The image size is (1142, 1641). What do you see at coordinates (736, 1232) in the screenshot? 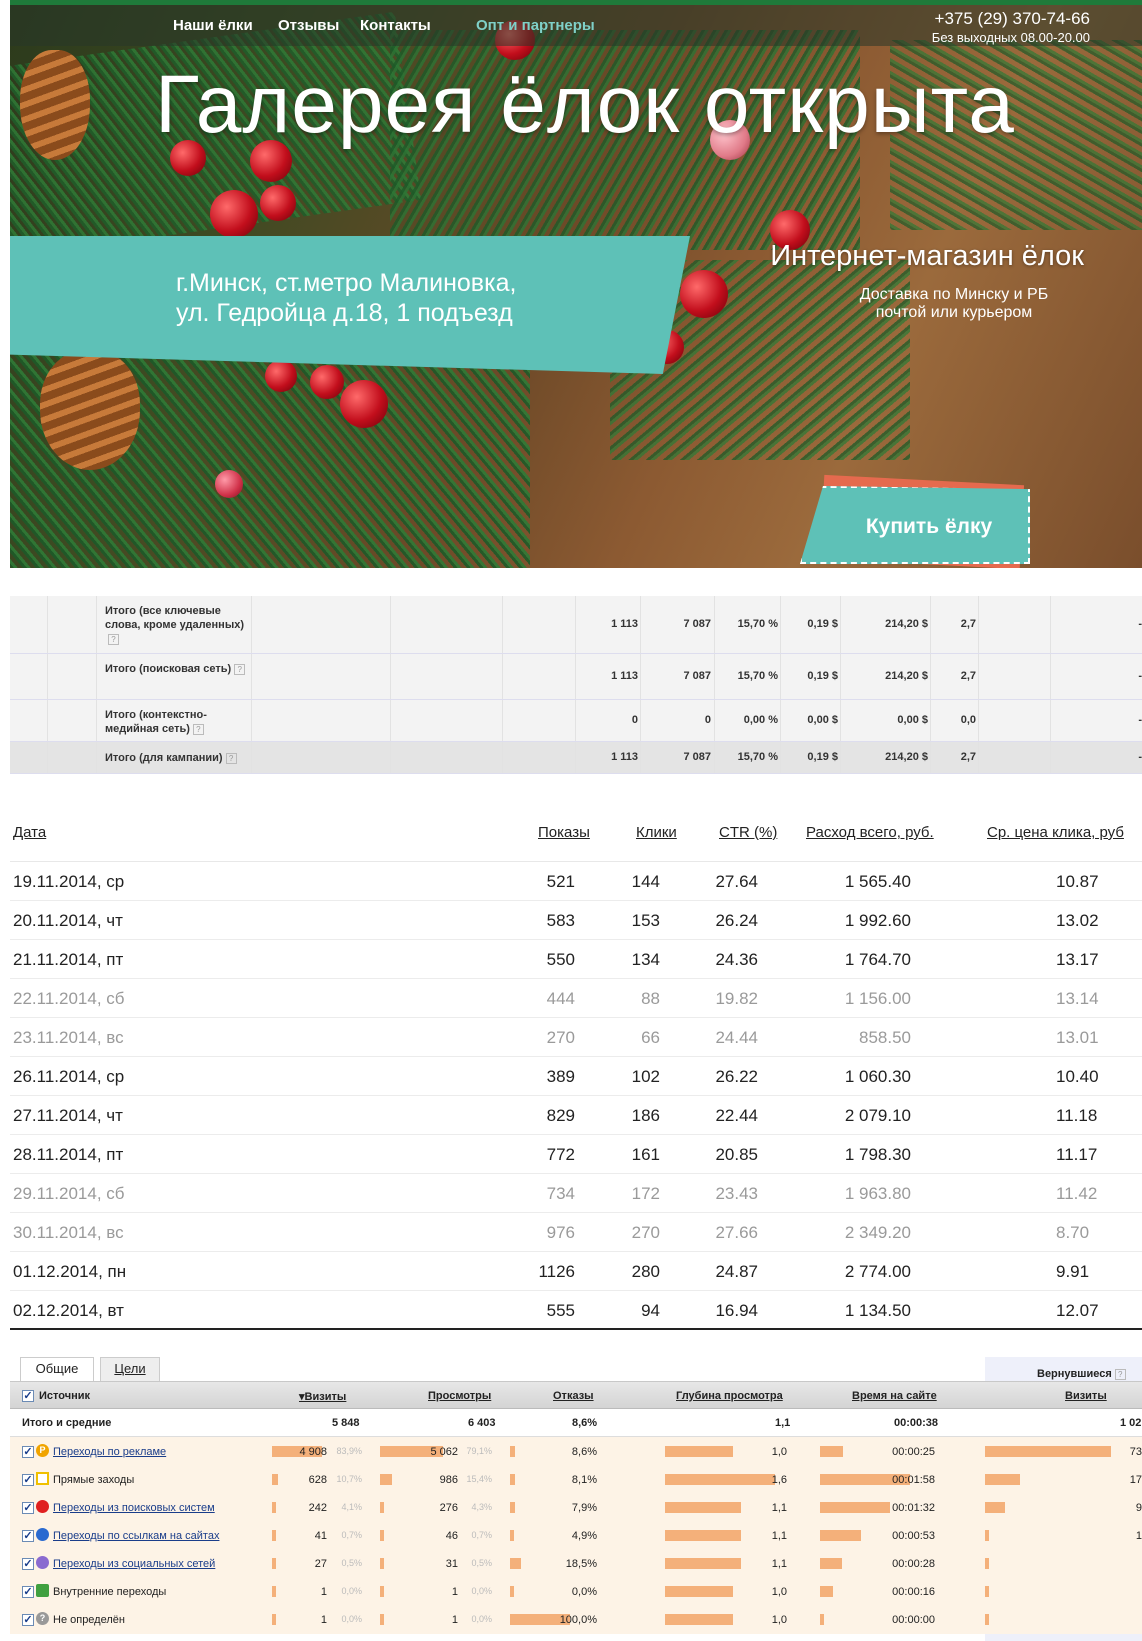
I see `cell-ctr: 27.66` at bounding box center [736, 1232].